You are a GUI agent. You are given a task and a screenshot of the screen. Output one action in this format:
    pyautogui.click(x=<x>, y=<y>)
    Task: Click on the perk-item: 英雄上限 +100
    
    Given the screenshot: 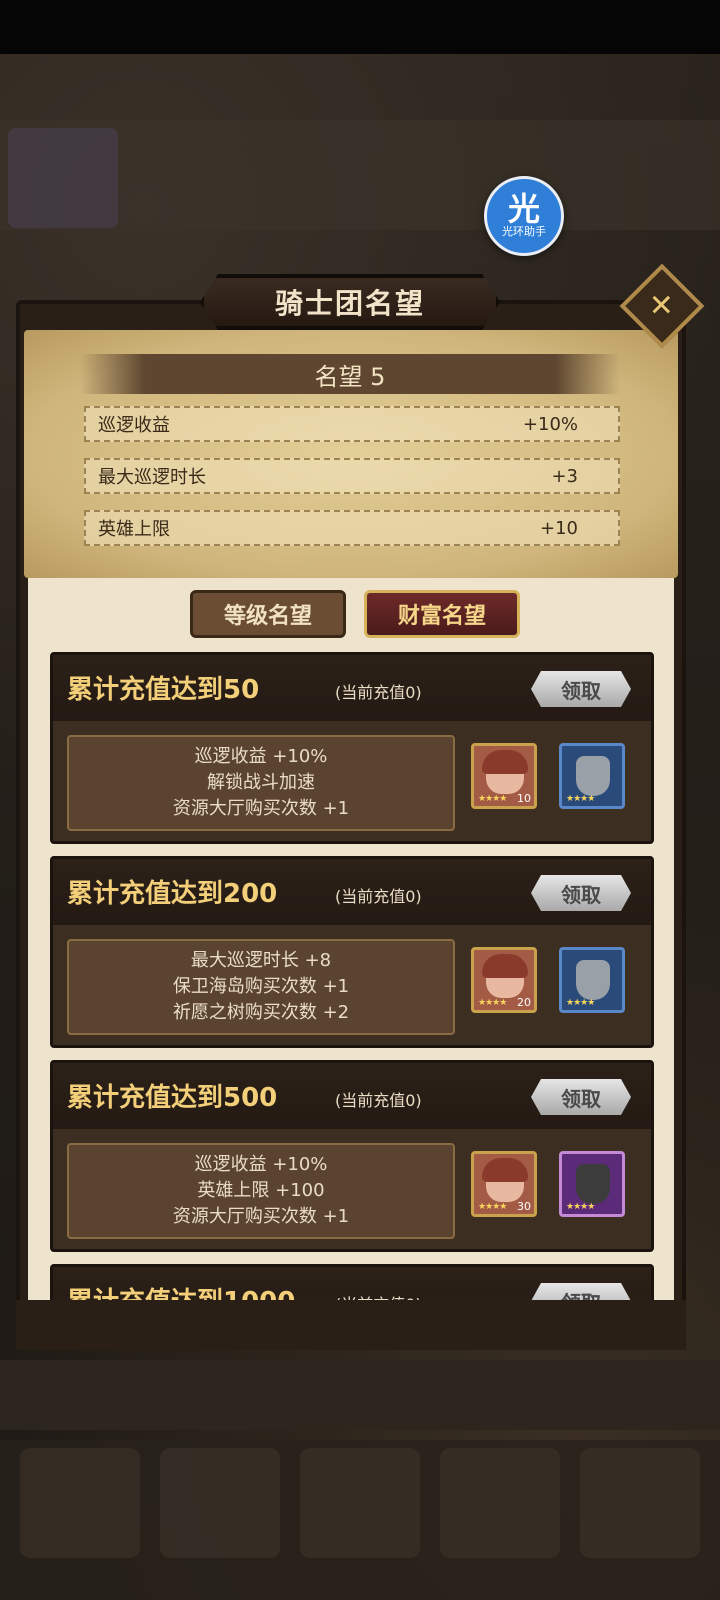 What is the action you would take?
    pyautogui.click(x=261, y=1190)
    